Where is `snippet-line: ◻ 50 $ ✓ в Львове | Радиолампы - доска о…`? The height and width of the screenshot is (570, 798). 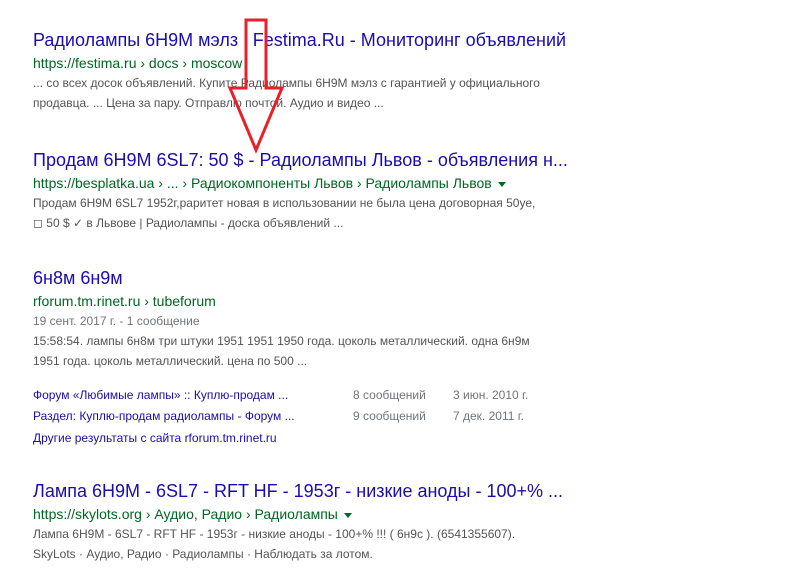
snippet-line: ◻ 50 $ ✓ в Львове | Радиолампы - доска о… is located at coordinates (188, 223).